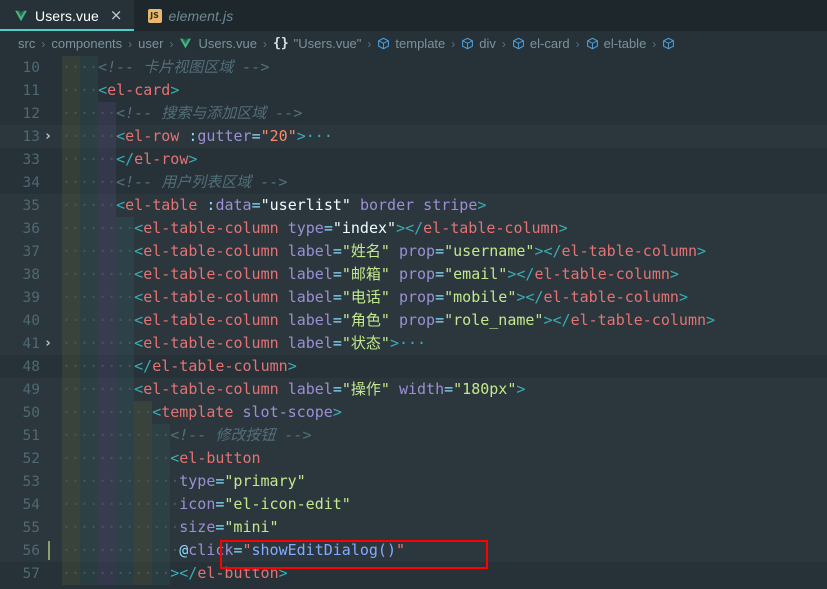 The width and height of the screenshot is (827, 589). I want to click on code-line-content: ······ <!-- 用户列表区域 -->, so click(444, 182).